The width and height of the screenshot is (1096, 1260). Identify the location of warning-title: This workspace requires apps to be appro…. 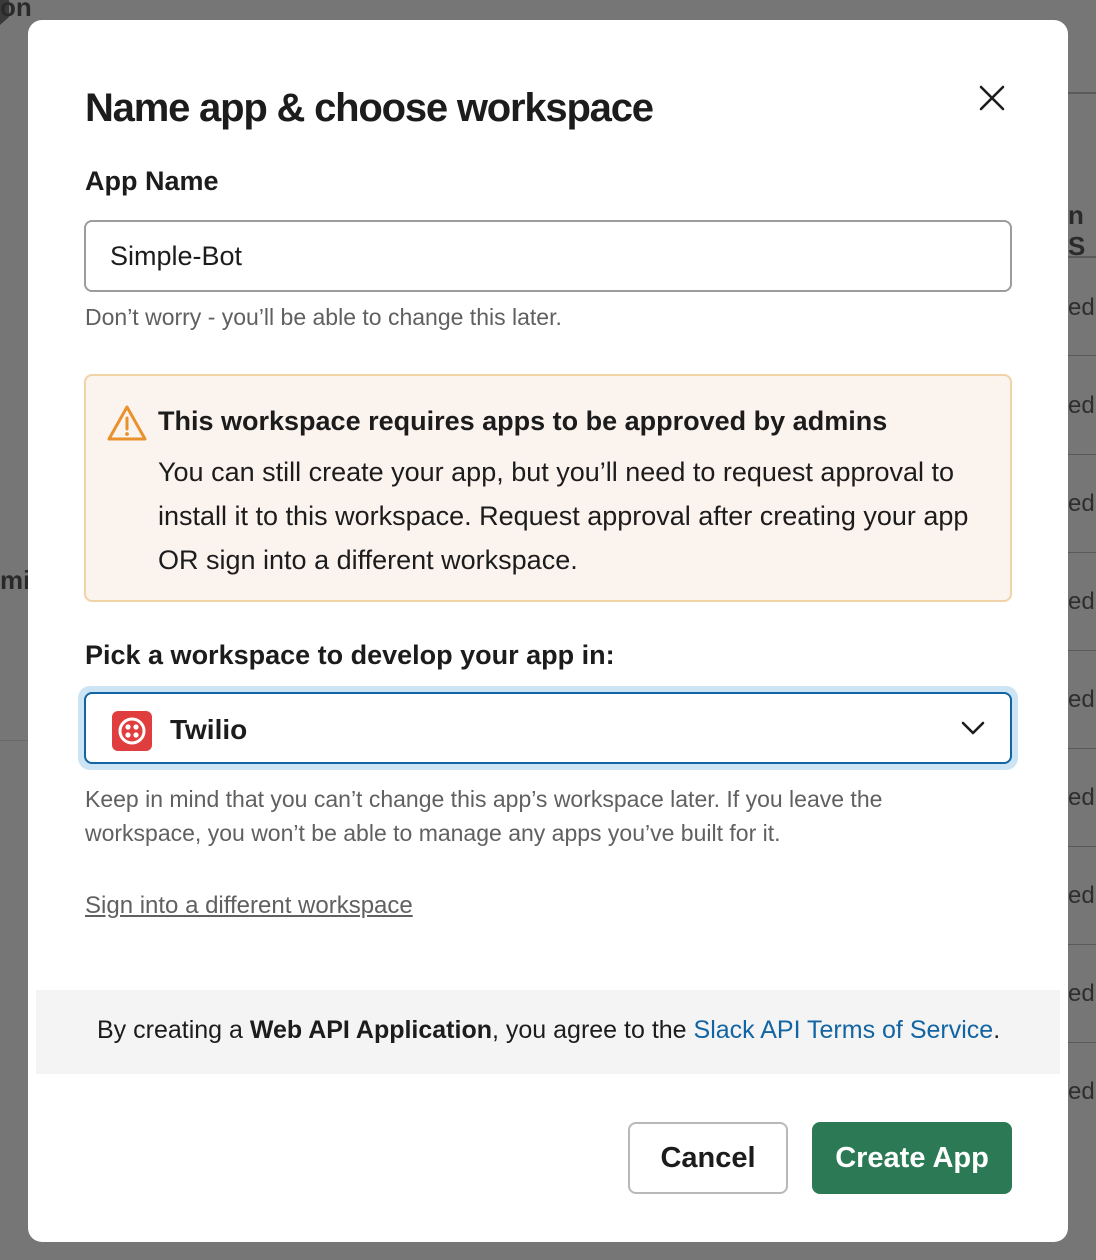
(523, 421).